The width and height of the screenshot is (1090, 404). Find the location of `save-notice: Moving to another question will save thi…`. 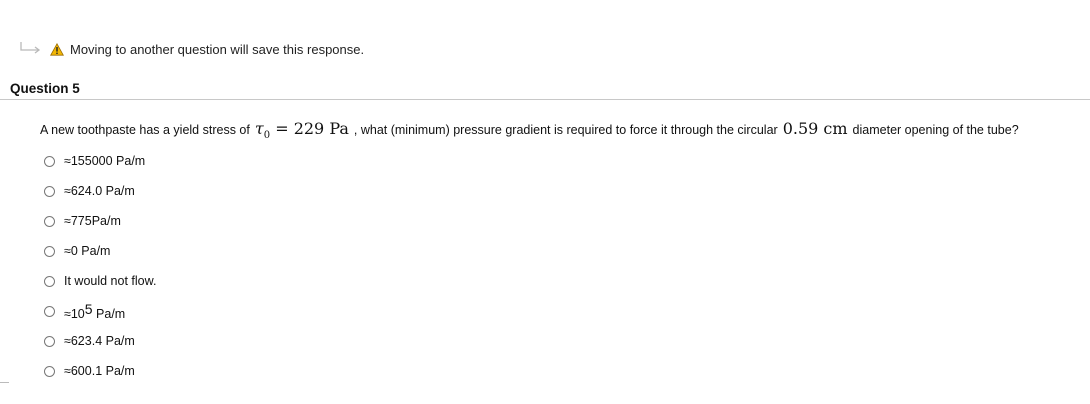

save-notice: Moving to another question will save thi… is located at coordinates (191, 49).